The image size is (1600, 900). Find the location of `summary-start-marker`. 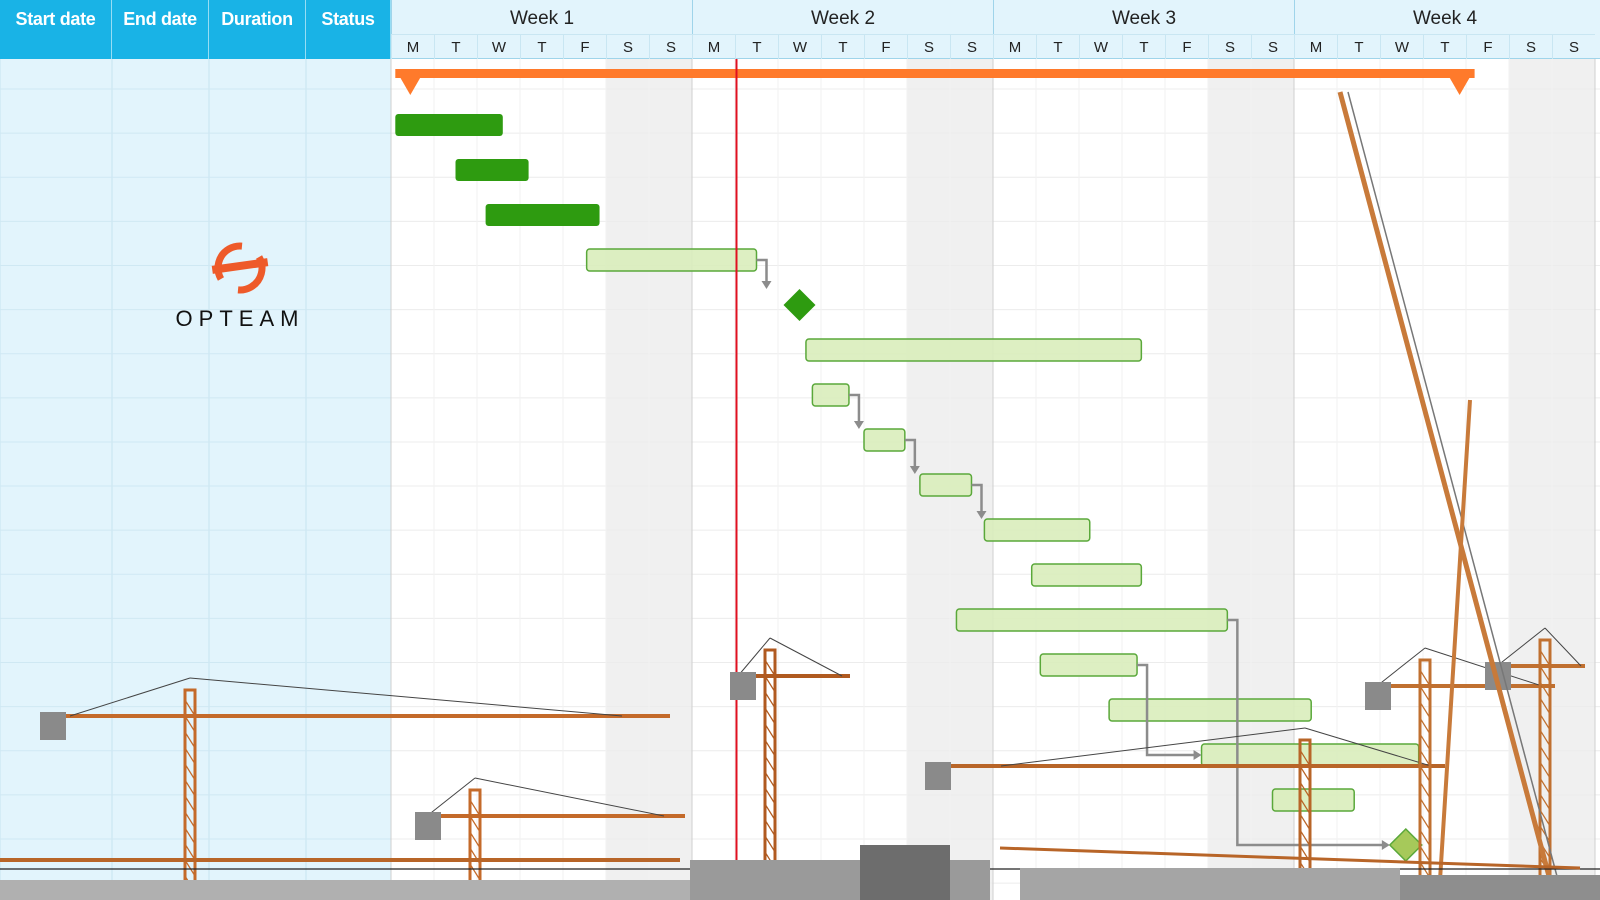

summary-start-marker is located at coordinates (410, 82).